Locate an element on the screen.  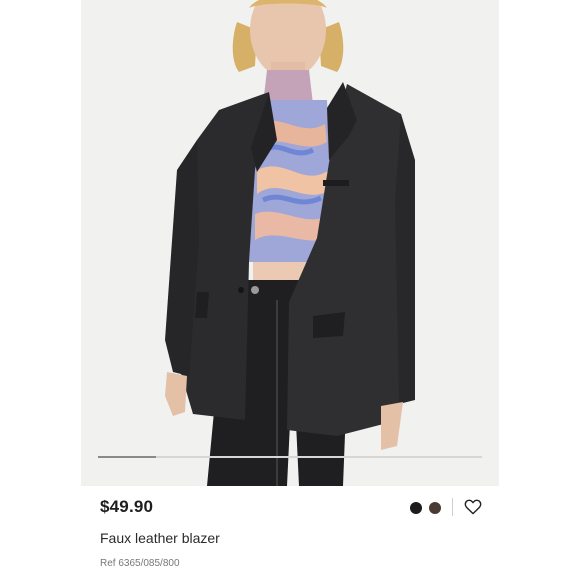
color-swatch-black is located at coordinates (416, 508).